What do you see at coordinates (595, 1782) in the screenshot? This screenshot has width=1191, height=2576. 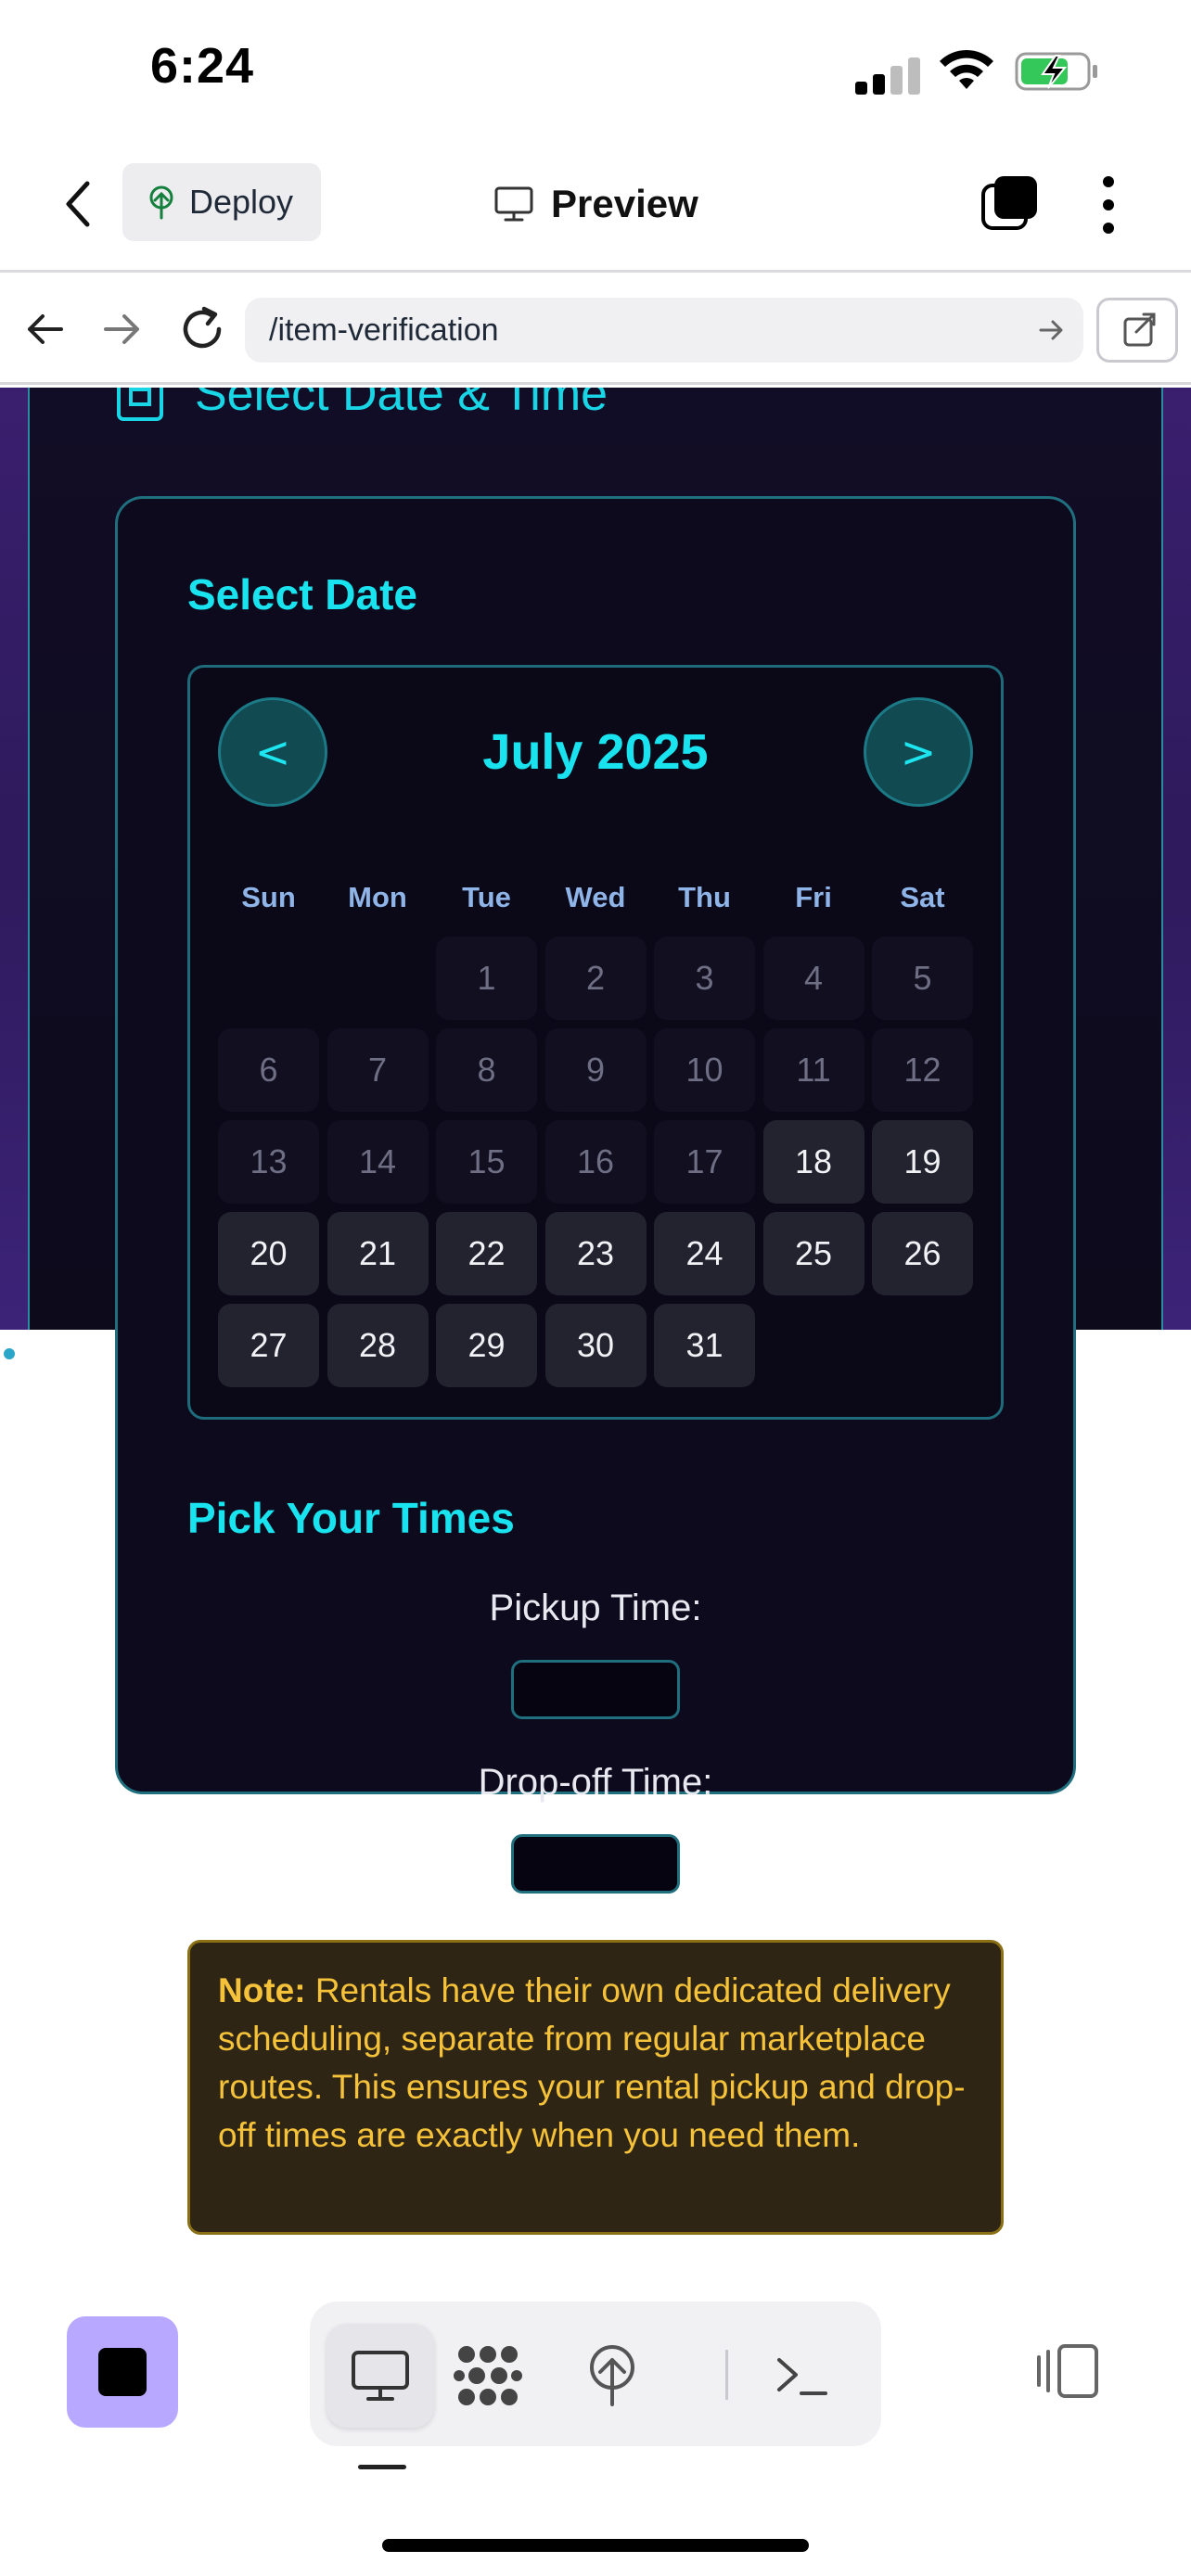 I see `dropoff-time-label: Drop-off Time:` at bounding box center [595, 1782].